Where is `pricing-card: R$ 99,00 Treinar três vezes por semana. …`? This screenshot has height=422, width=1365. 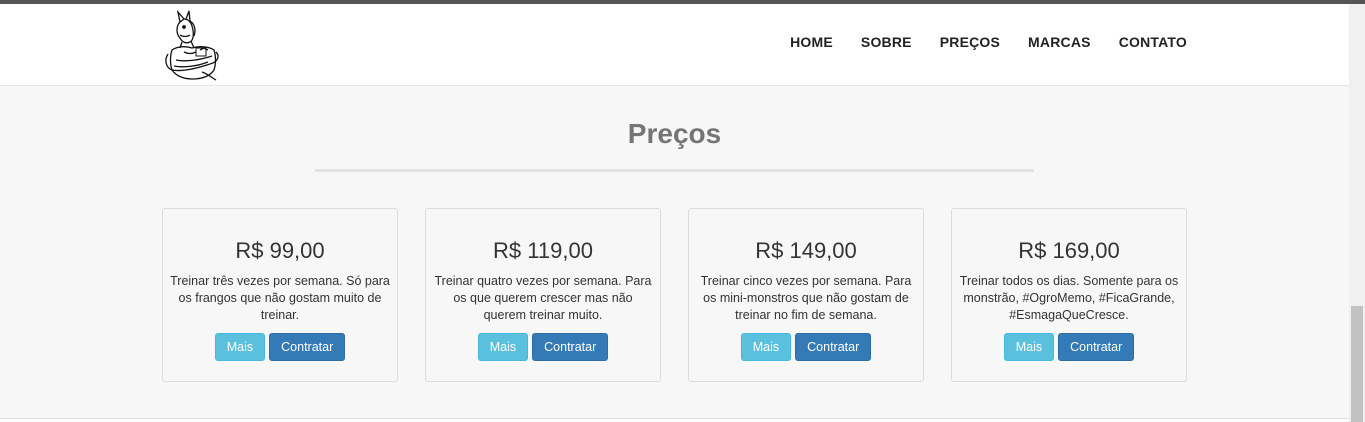
pricing-card: R$ 99,00 Treinar três vezes por semana. … is located at coordinates (280, 295).